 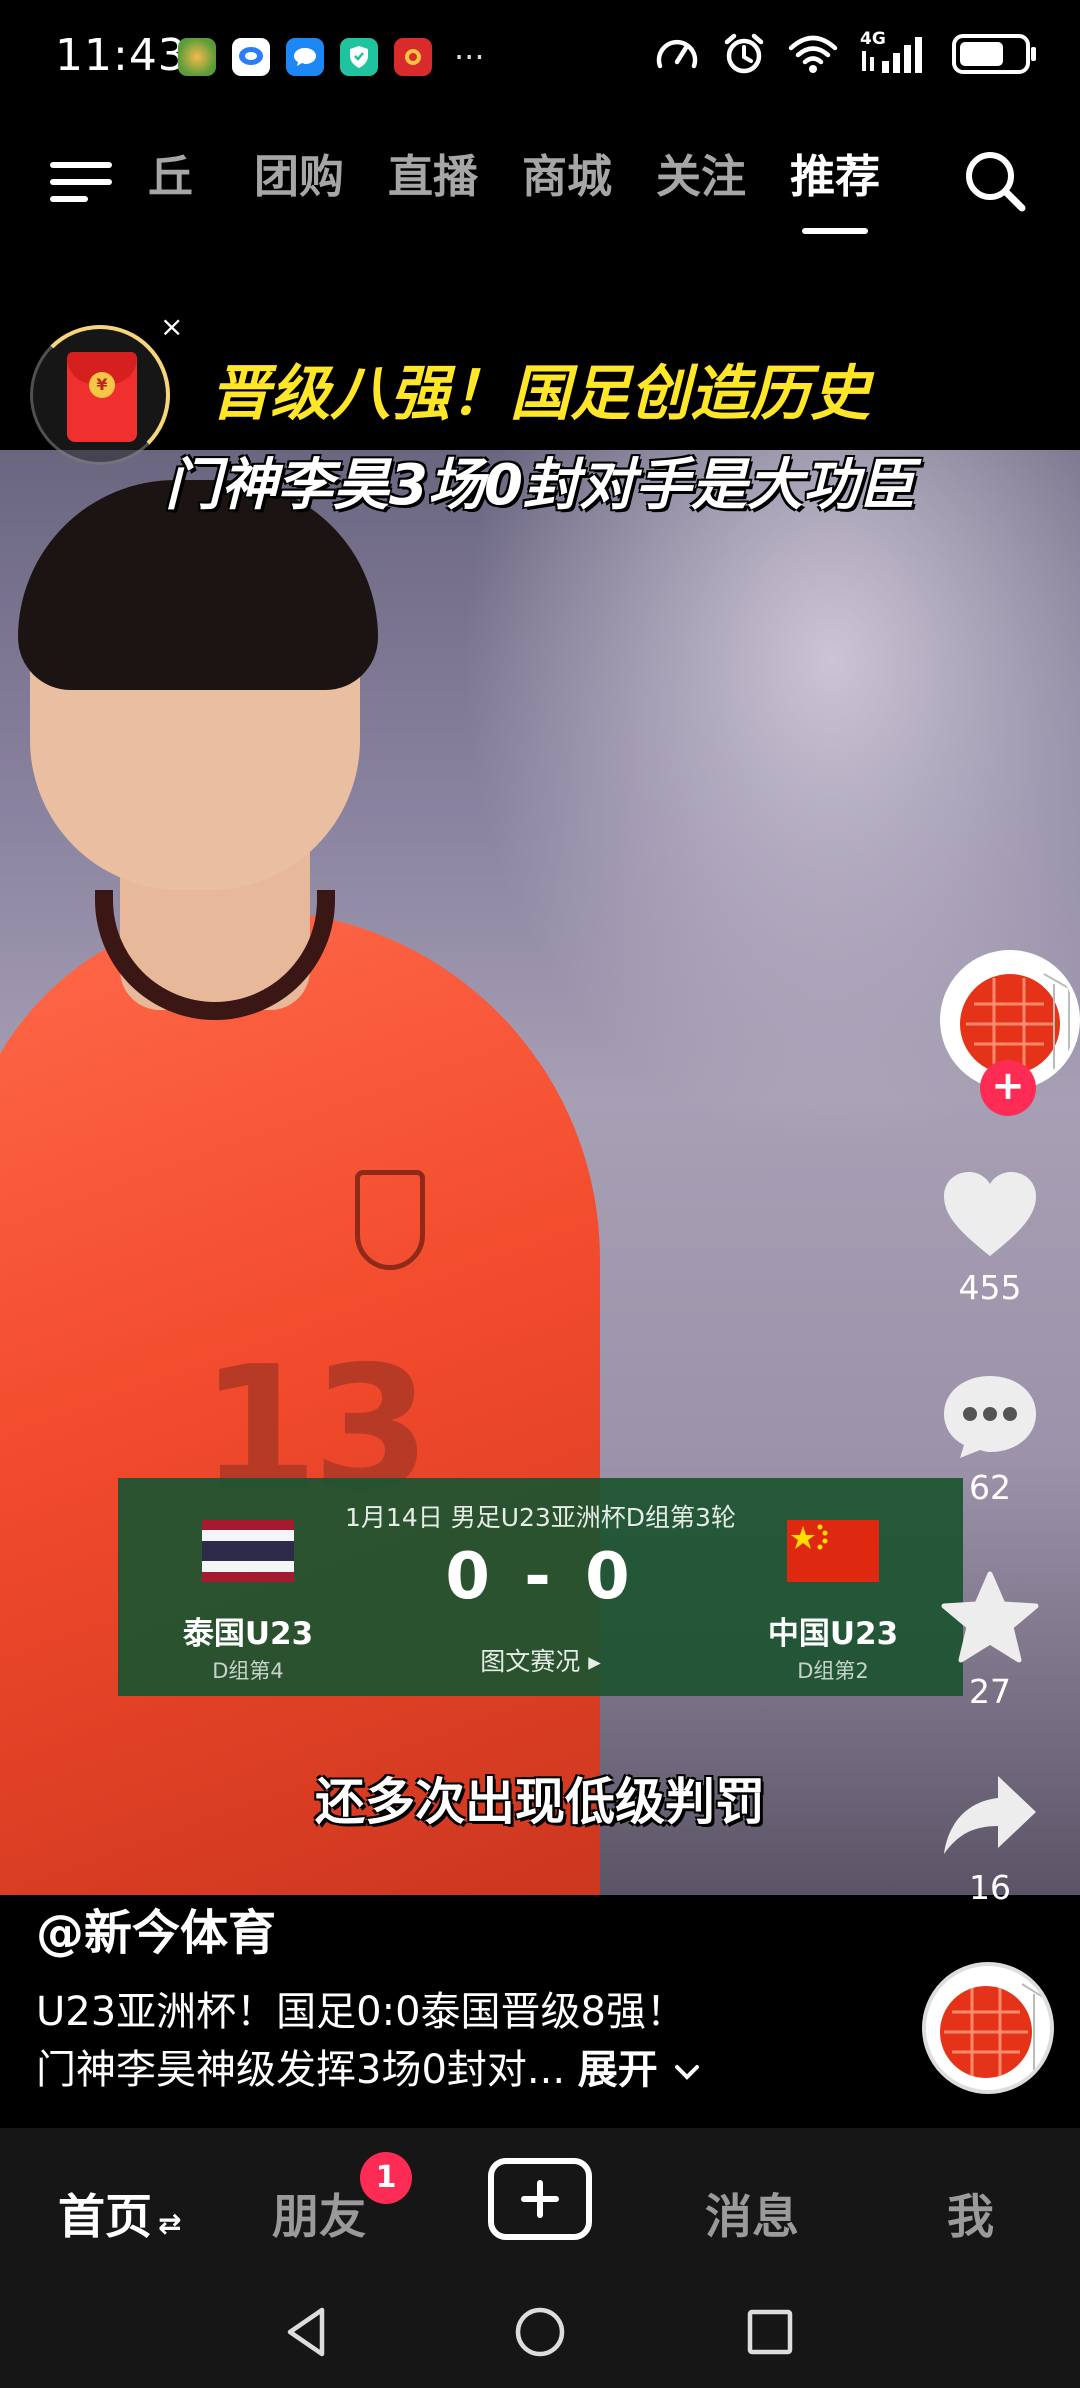 I want to click on coin-icon: ¥, so click(x=102, y=385).